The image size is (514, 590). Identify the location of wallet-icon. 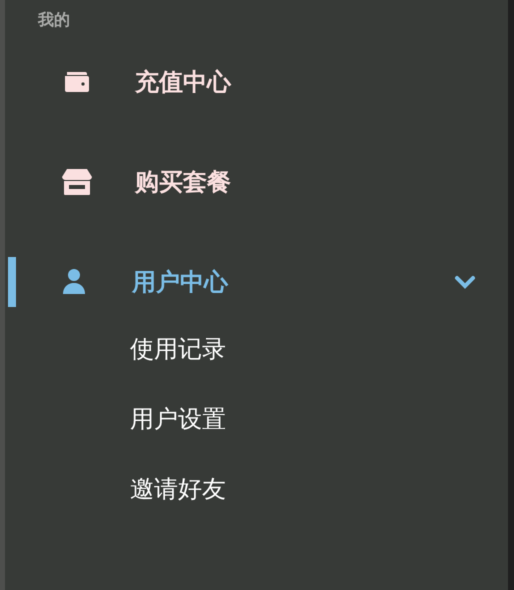
(77, 82).